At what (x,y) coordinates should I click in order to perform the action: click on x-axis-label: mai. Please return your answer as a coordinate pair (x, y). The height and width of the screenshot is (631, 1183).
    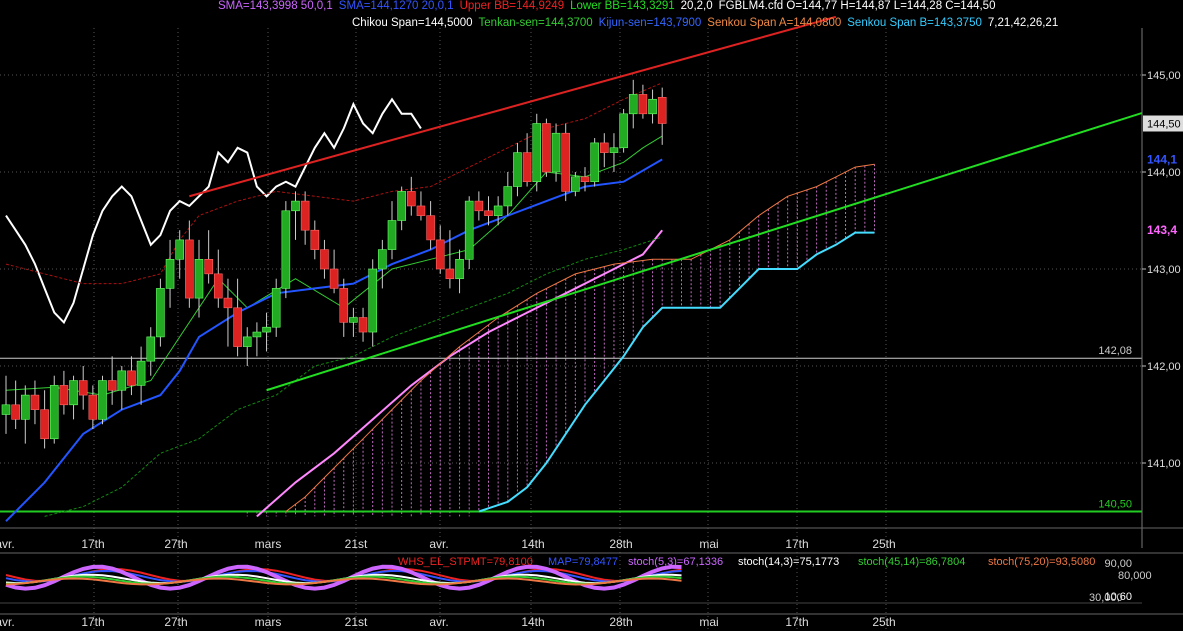
    Looking at the image, I should click on (708, 544).